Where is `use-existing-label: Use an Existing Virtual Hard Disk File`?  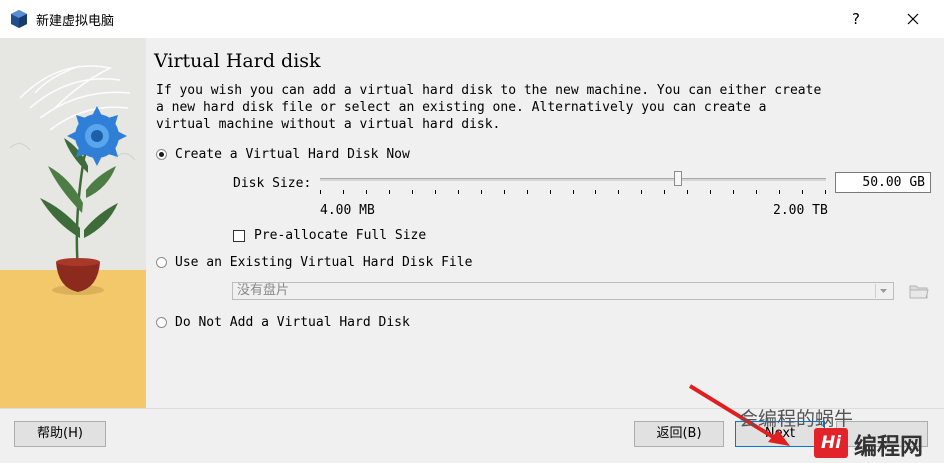 use-existing-label: Use an Existing Virtual Hard Disk File is located at coordinates (324, 262).